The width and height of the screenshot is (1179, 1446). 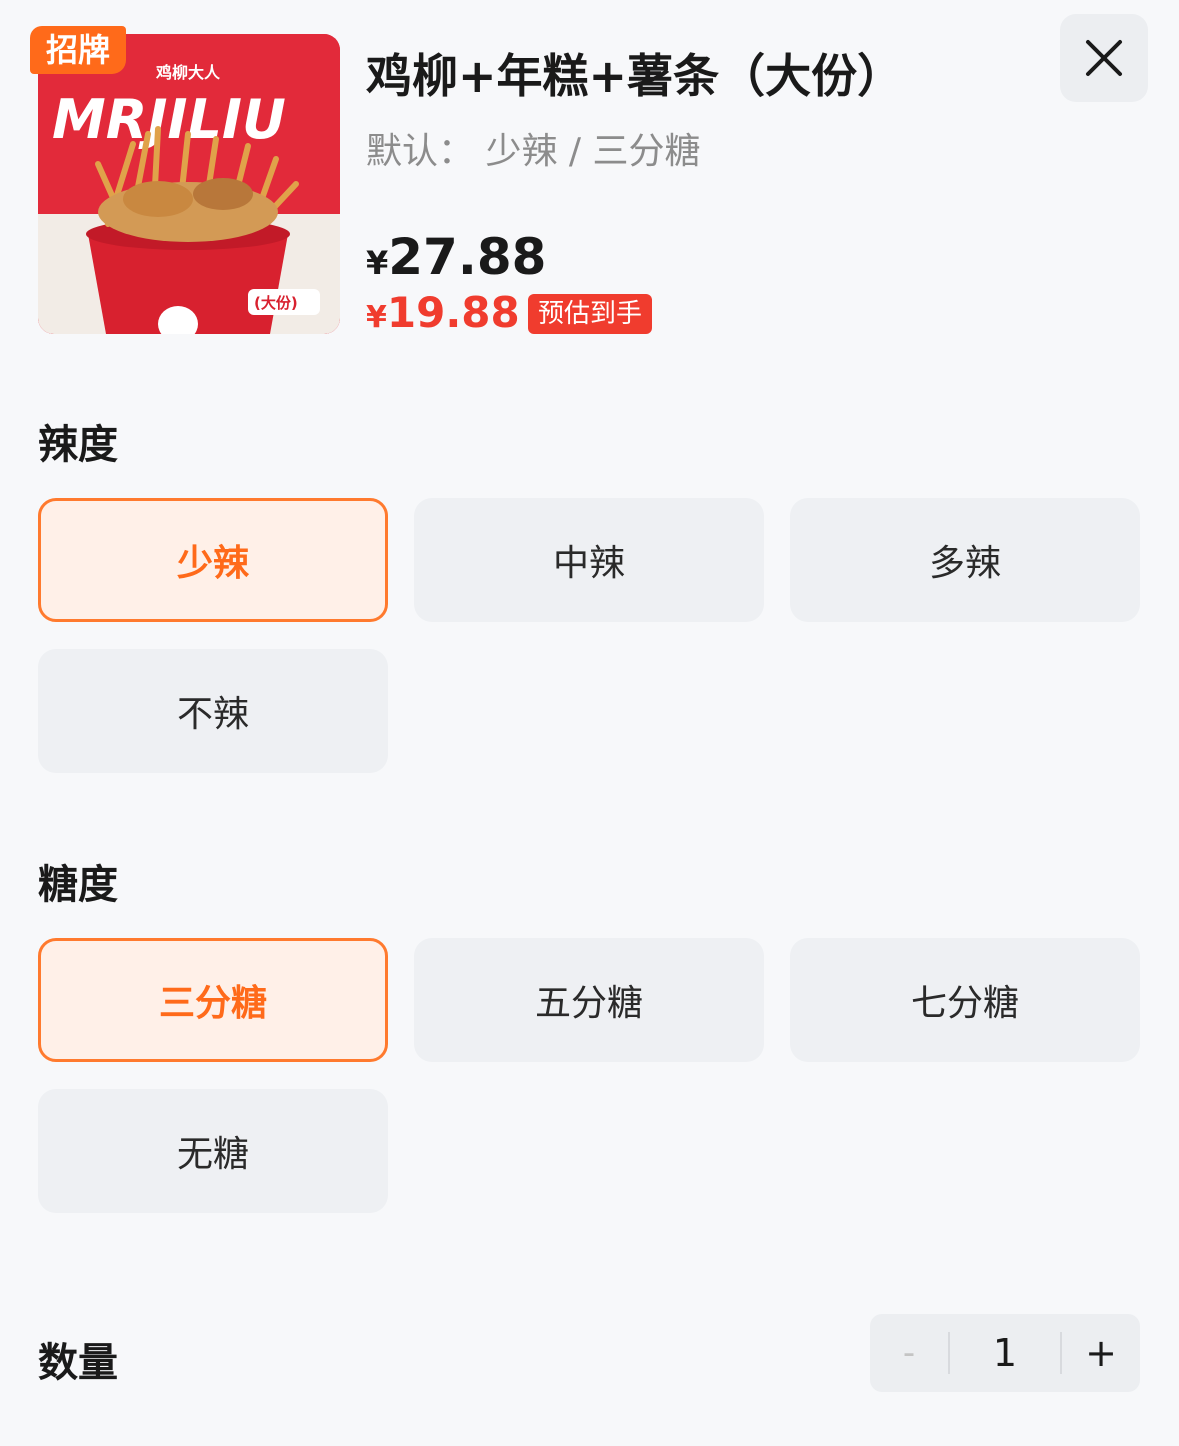 I want to click on estimated-price-value: 19.88, so click(x=453, y=312).